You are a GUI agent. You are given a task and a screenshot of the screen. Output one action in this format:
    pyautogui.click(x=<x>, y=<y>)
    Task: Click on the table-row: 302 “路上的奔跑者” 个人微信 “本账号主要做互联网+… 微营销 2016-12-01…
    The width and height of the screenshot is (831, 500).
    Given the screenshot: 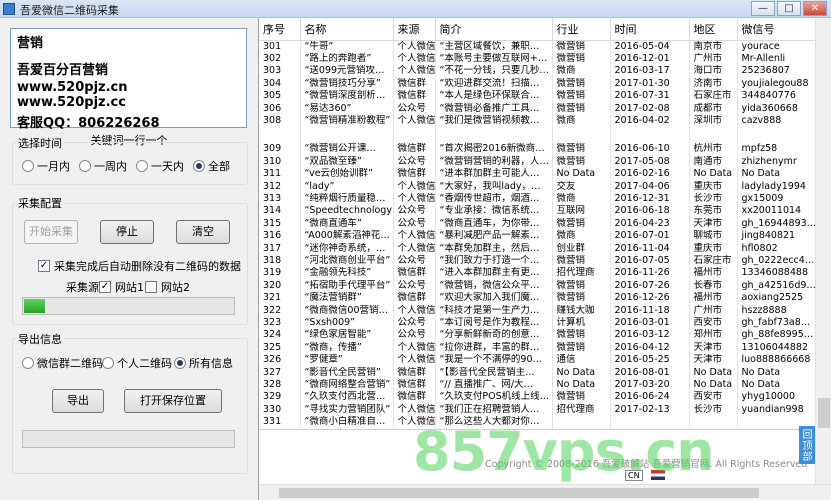 What is the action you would take?
    pyautogui.click(x=538, y=59)
    